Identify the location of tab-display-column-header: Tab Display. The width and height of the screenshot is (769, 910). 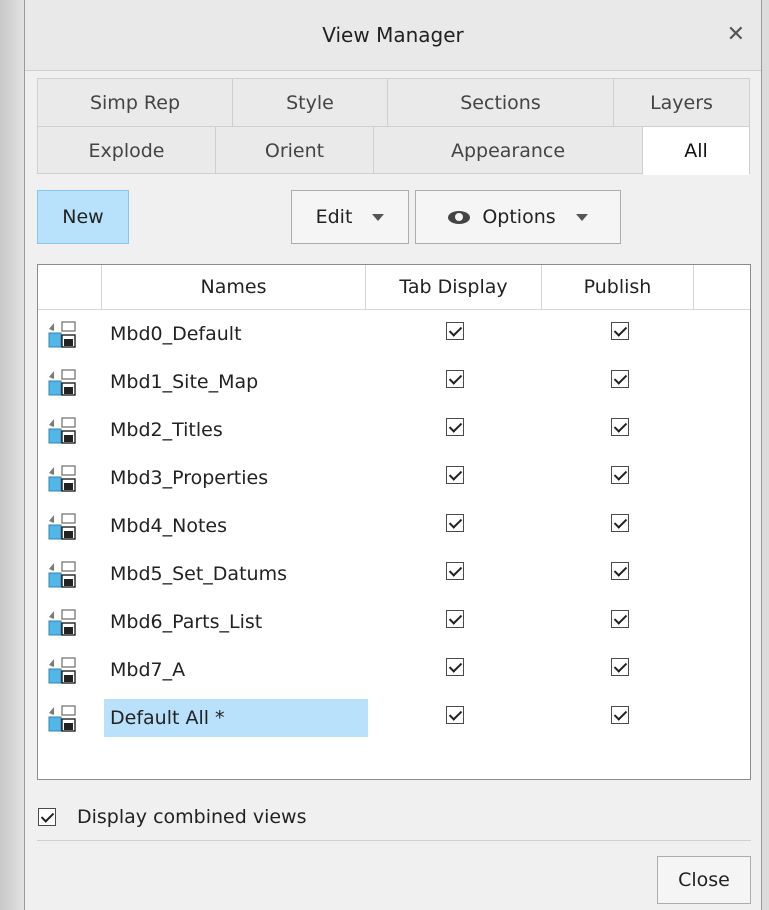
(454, 287).